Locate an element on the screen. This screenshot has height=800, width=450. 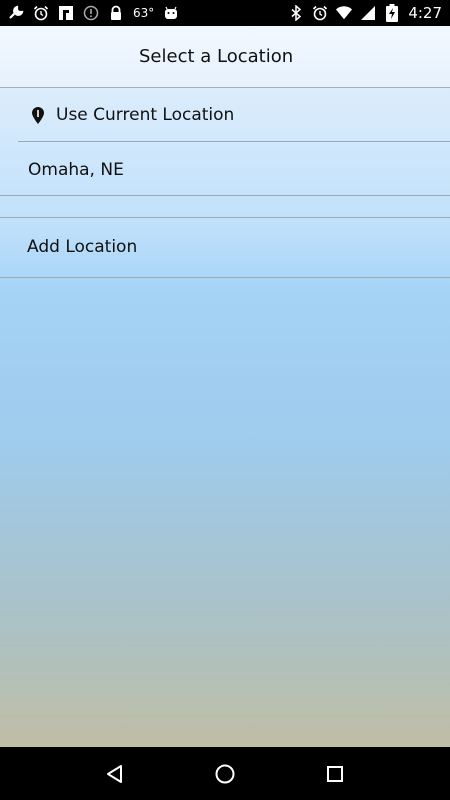
home-button is located at coordinates (225, 774).